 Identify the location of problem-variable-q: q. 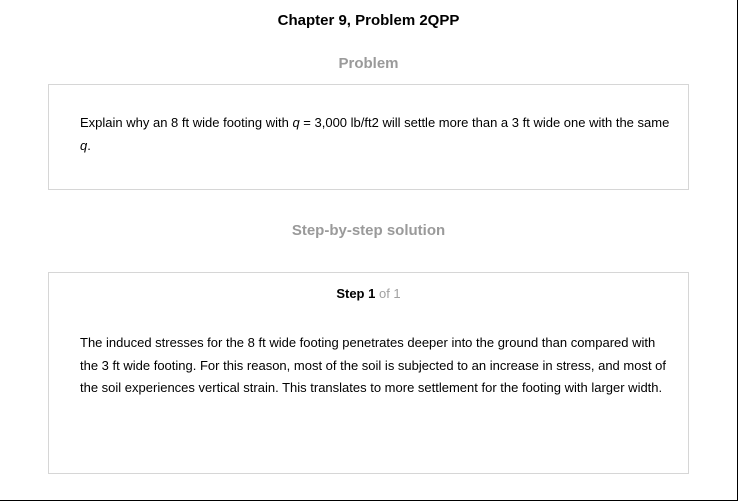
(296, 122).